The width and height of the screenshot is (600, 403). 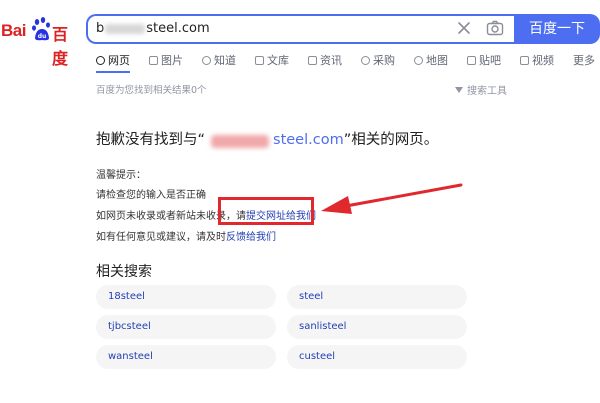 I want to click on search-query-end: steel.com, so click(x=178, y=28).